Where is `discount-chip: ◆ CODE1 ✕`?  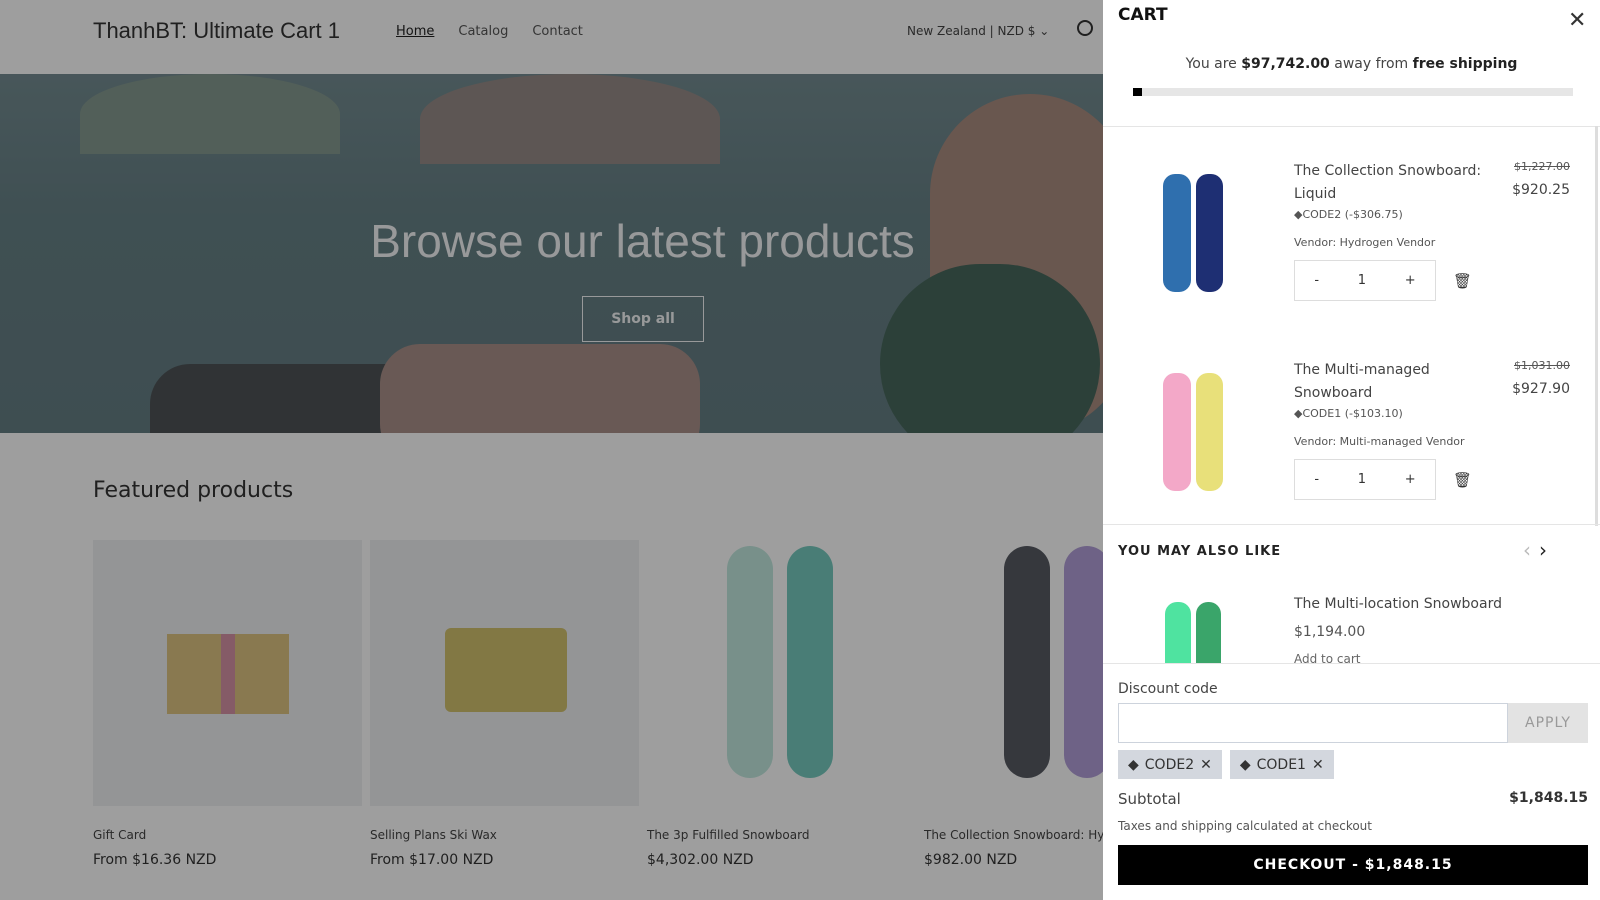
discount-chip: ◆ CODE1 ✕ is located at coordinates (1281, 764).